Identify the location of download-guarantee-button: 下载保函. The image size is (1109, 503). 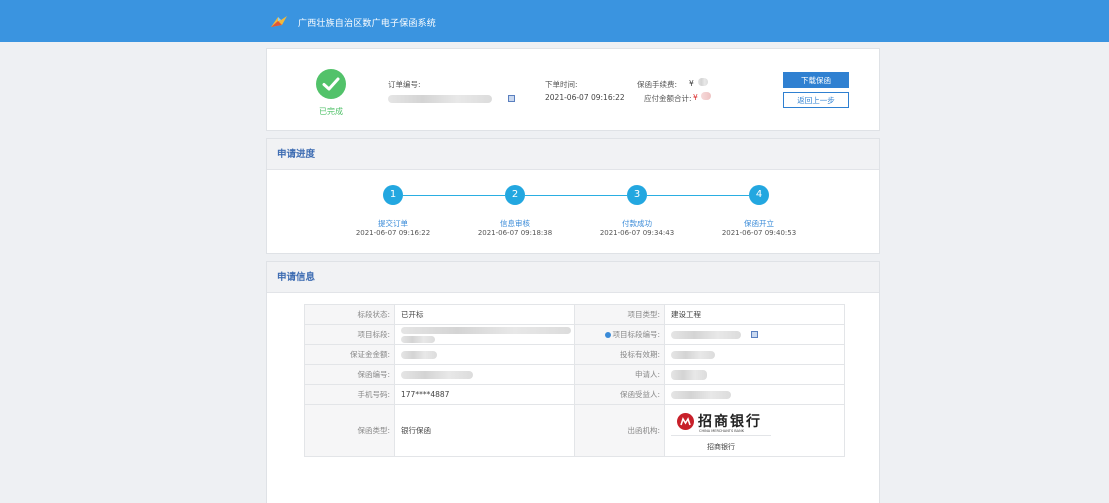
(816, 80).